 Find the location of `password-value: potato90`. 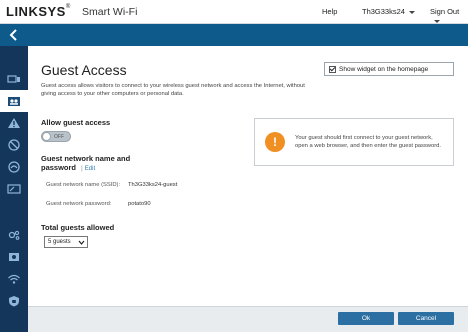

password-value: potato90 is located at coordinates (139, 204).